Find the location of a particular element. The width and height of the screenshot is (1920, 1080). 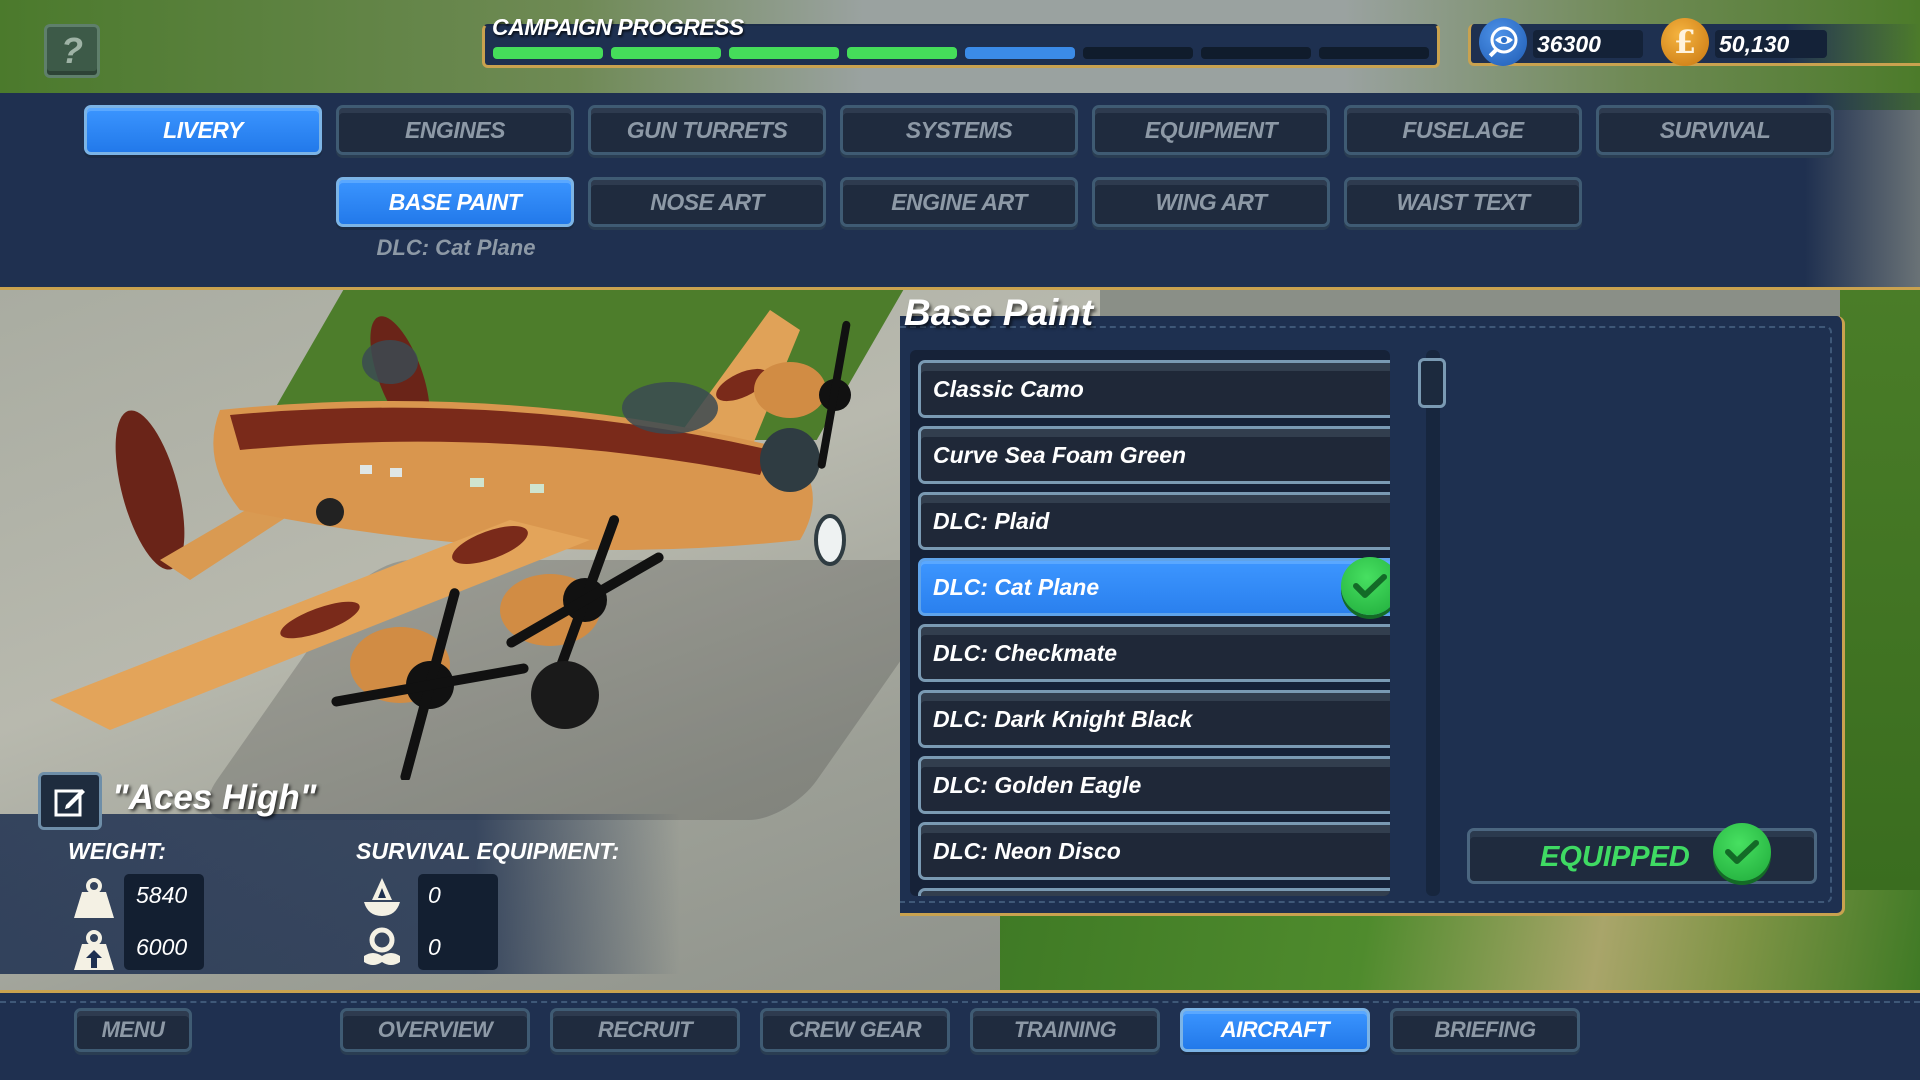

paint-item-label: DLC: Checkmate is located at coordinates (1025, 652).